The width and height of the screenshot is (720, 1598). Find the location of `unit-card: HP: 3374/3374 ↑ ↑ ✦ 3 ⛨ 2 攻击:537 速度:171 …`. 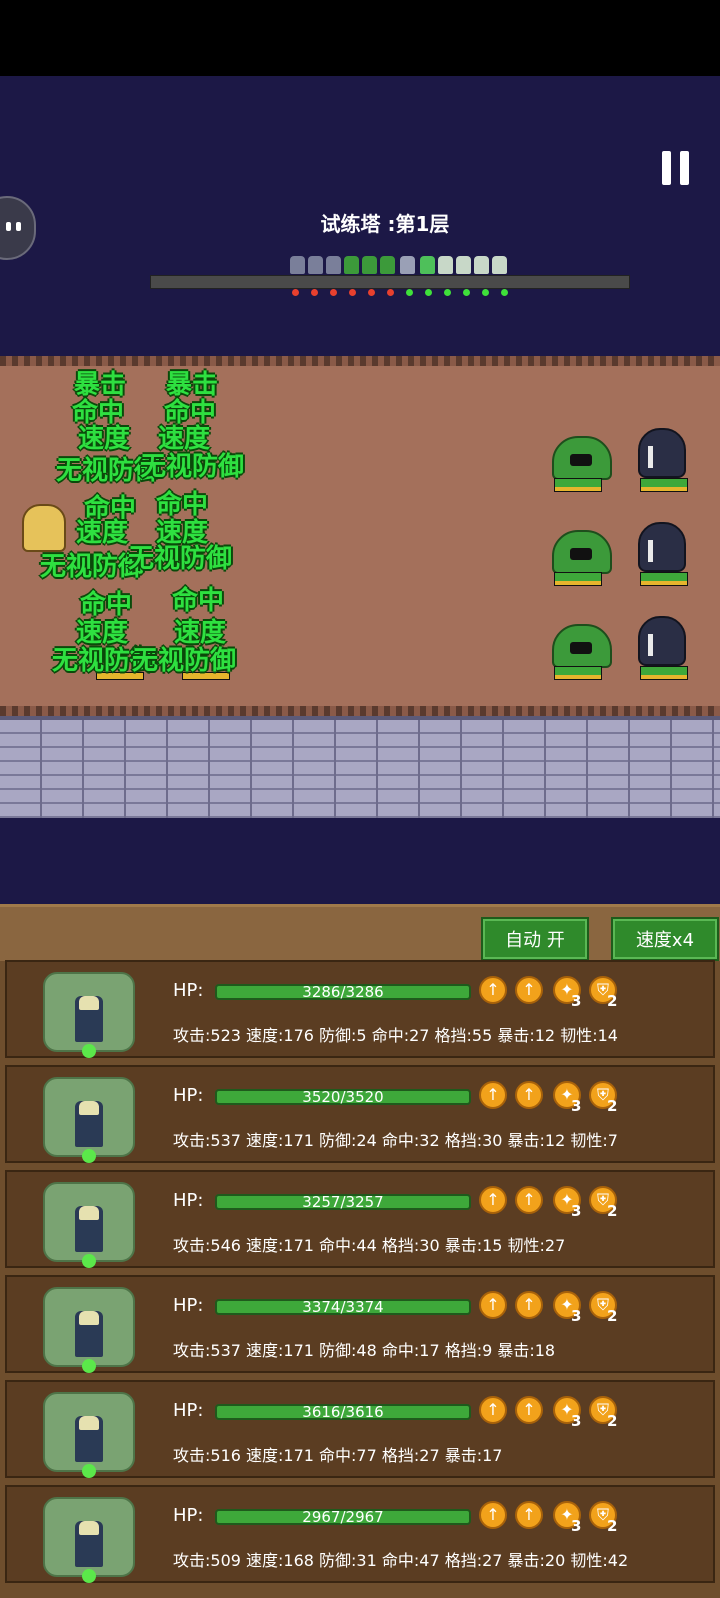

unit-card: HP: 3374/3374 ↑ ↑ ✦ 3 ⛨ 2 攻击:537 速度:171 … is located at coordinates (360, 1324).